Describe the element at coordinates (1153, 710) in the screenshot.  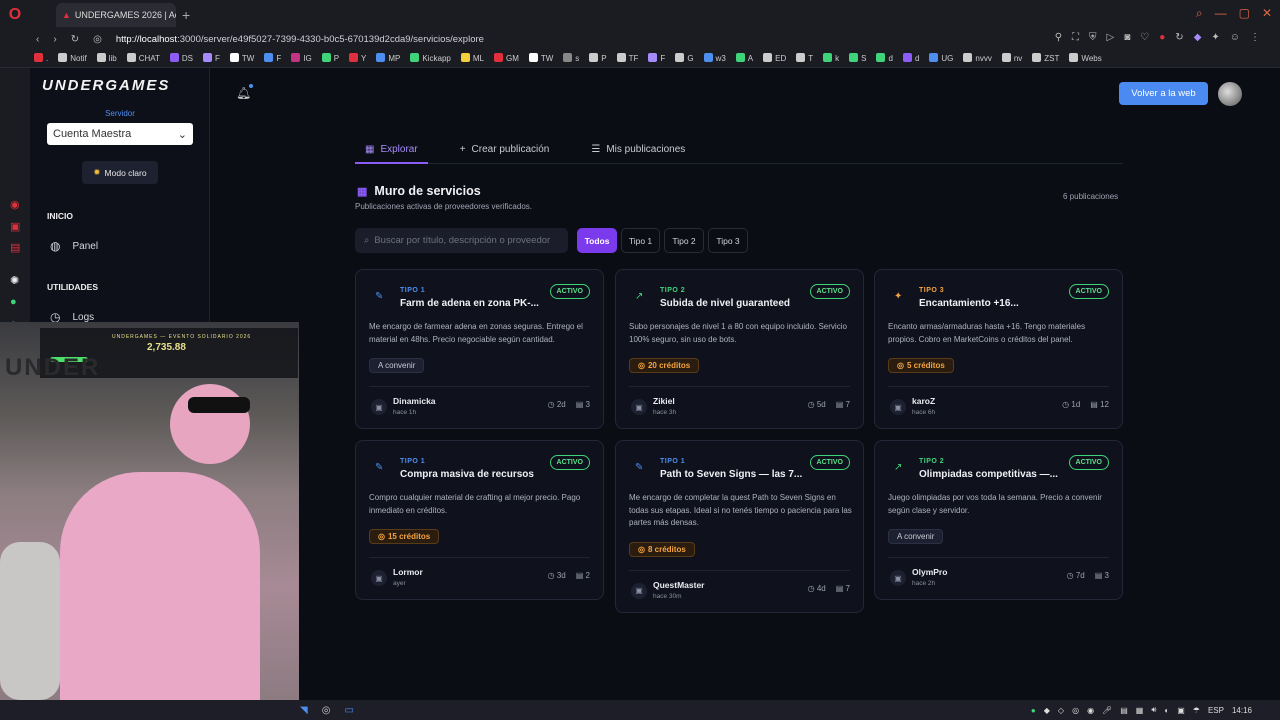
I see `volume-icon: 🔊︎` at that location.